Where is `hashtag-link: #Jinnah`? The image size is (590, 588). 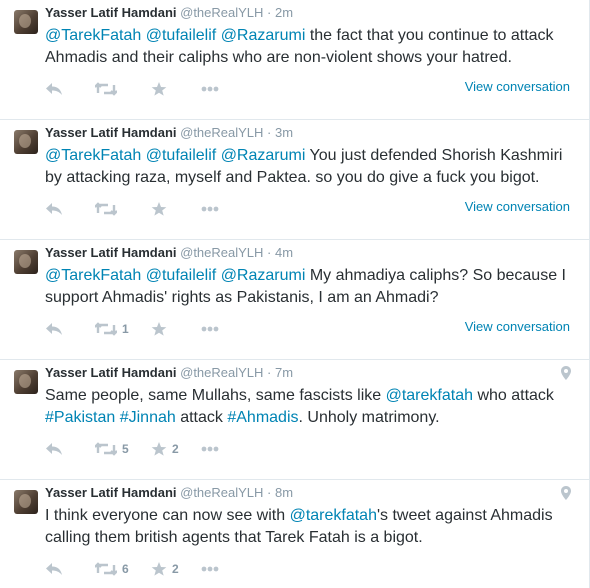 hashtag-link: #Jinnah is located at coordinates (148, 417).